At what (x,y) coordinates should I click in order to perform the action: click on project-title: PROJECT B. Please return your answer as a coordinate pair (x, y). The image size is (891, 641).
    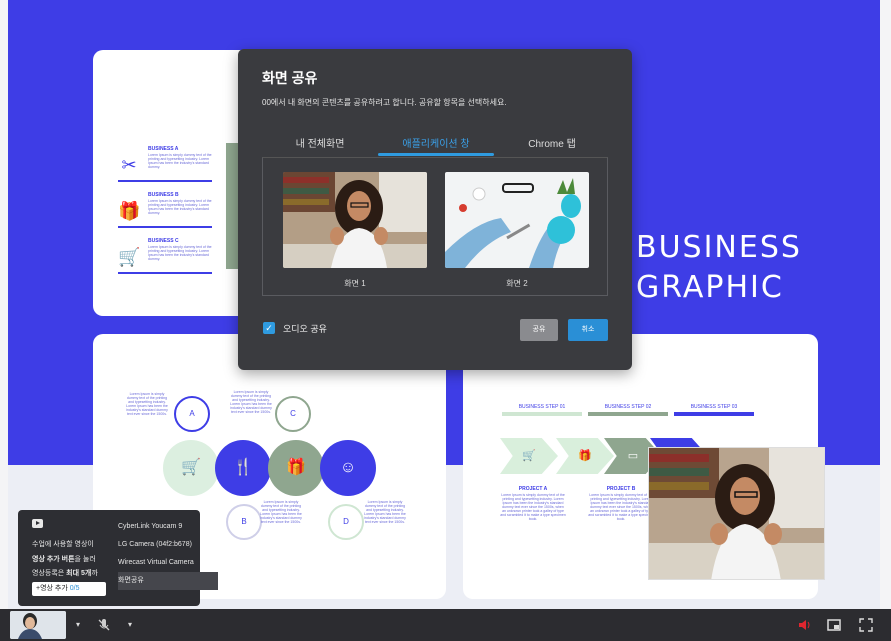
    Looking at the image, I should click on (621, 489).